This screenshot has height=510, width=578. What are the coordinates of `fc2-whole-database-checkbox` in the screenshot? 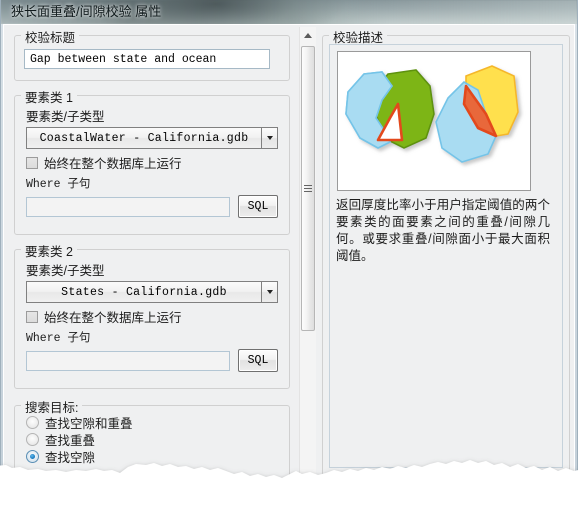 It's located at (32, 316).